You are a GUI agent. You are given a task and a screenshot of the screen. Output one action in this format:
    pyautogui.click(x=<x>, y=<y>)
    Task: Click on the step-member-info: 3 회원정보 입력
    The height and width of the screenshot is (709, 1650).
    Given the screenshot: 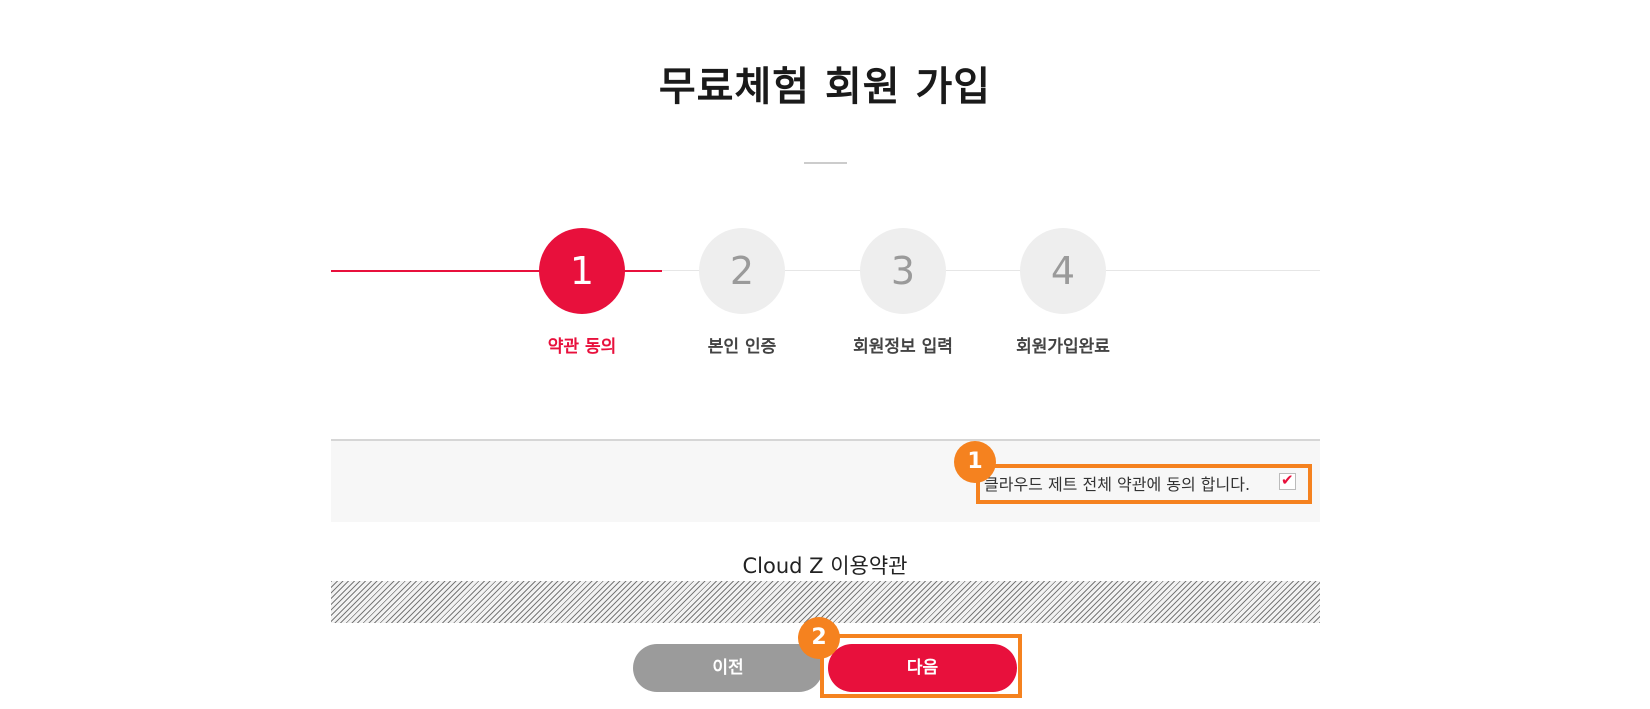 What is the action you would take?
    pyautogui.click(x=903, y=292)
    